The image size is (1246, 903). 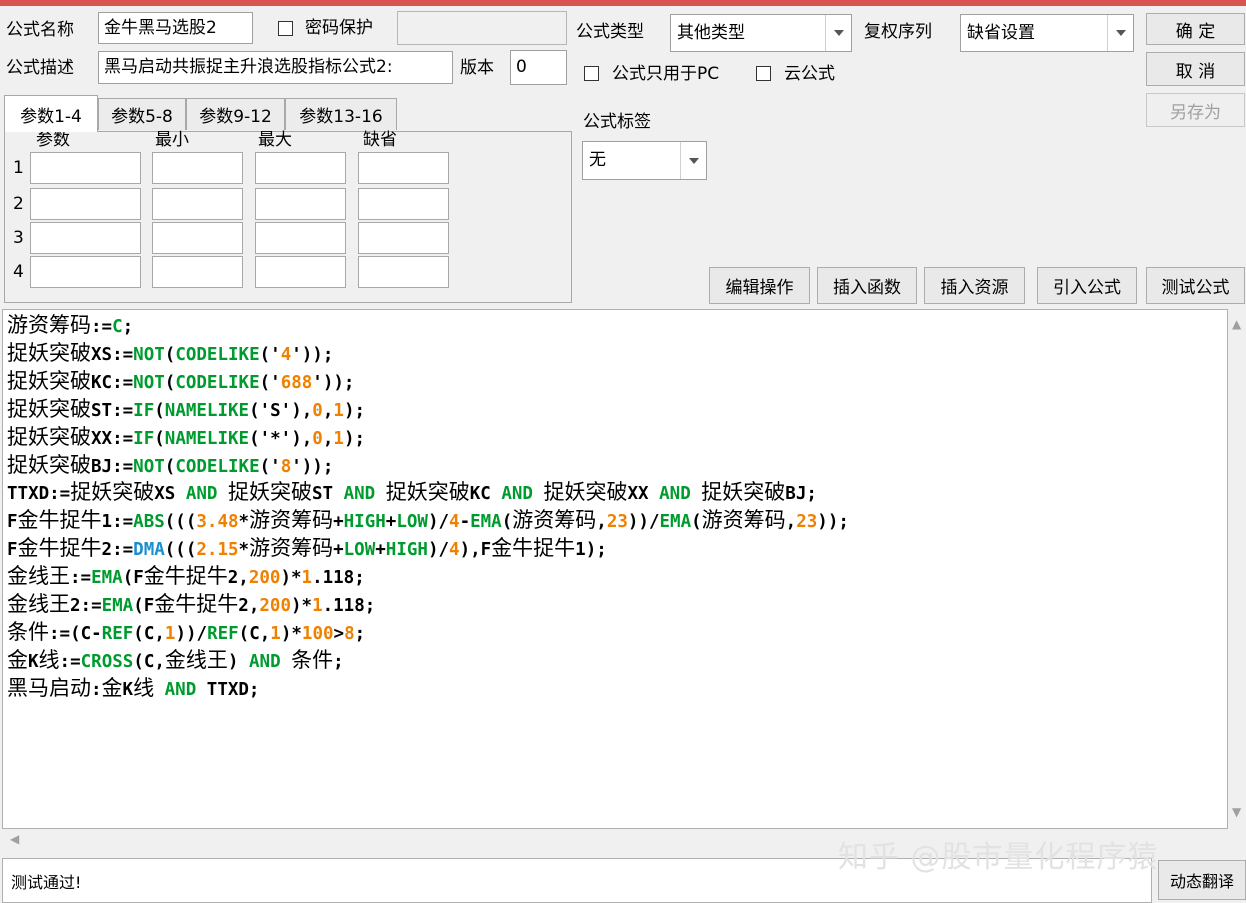 I want to click on code-line: 捉妖突破XX:=IF(NAMELIKE('*'),0,1);, so click(x=428, y=439).